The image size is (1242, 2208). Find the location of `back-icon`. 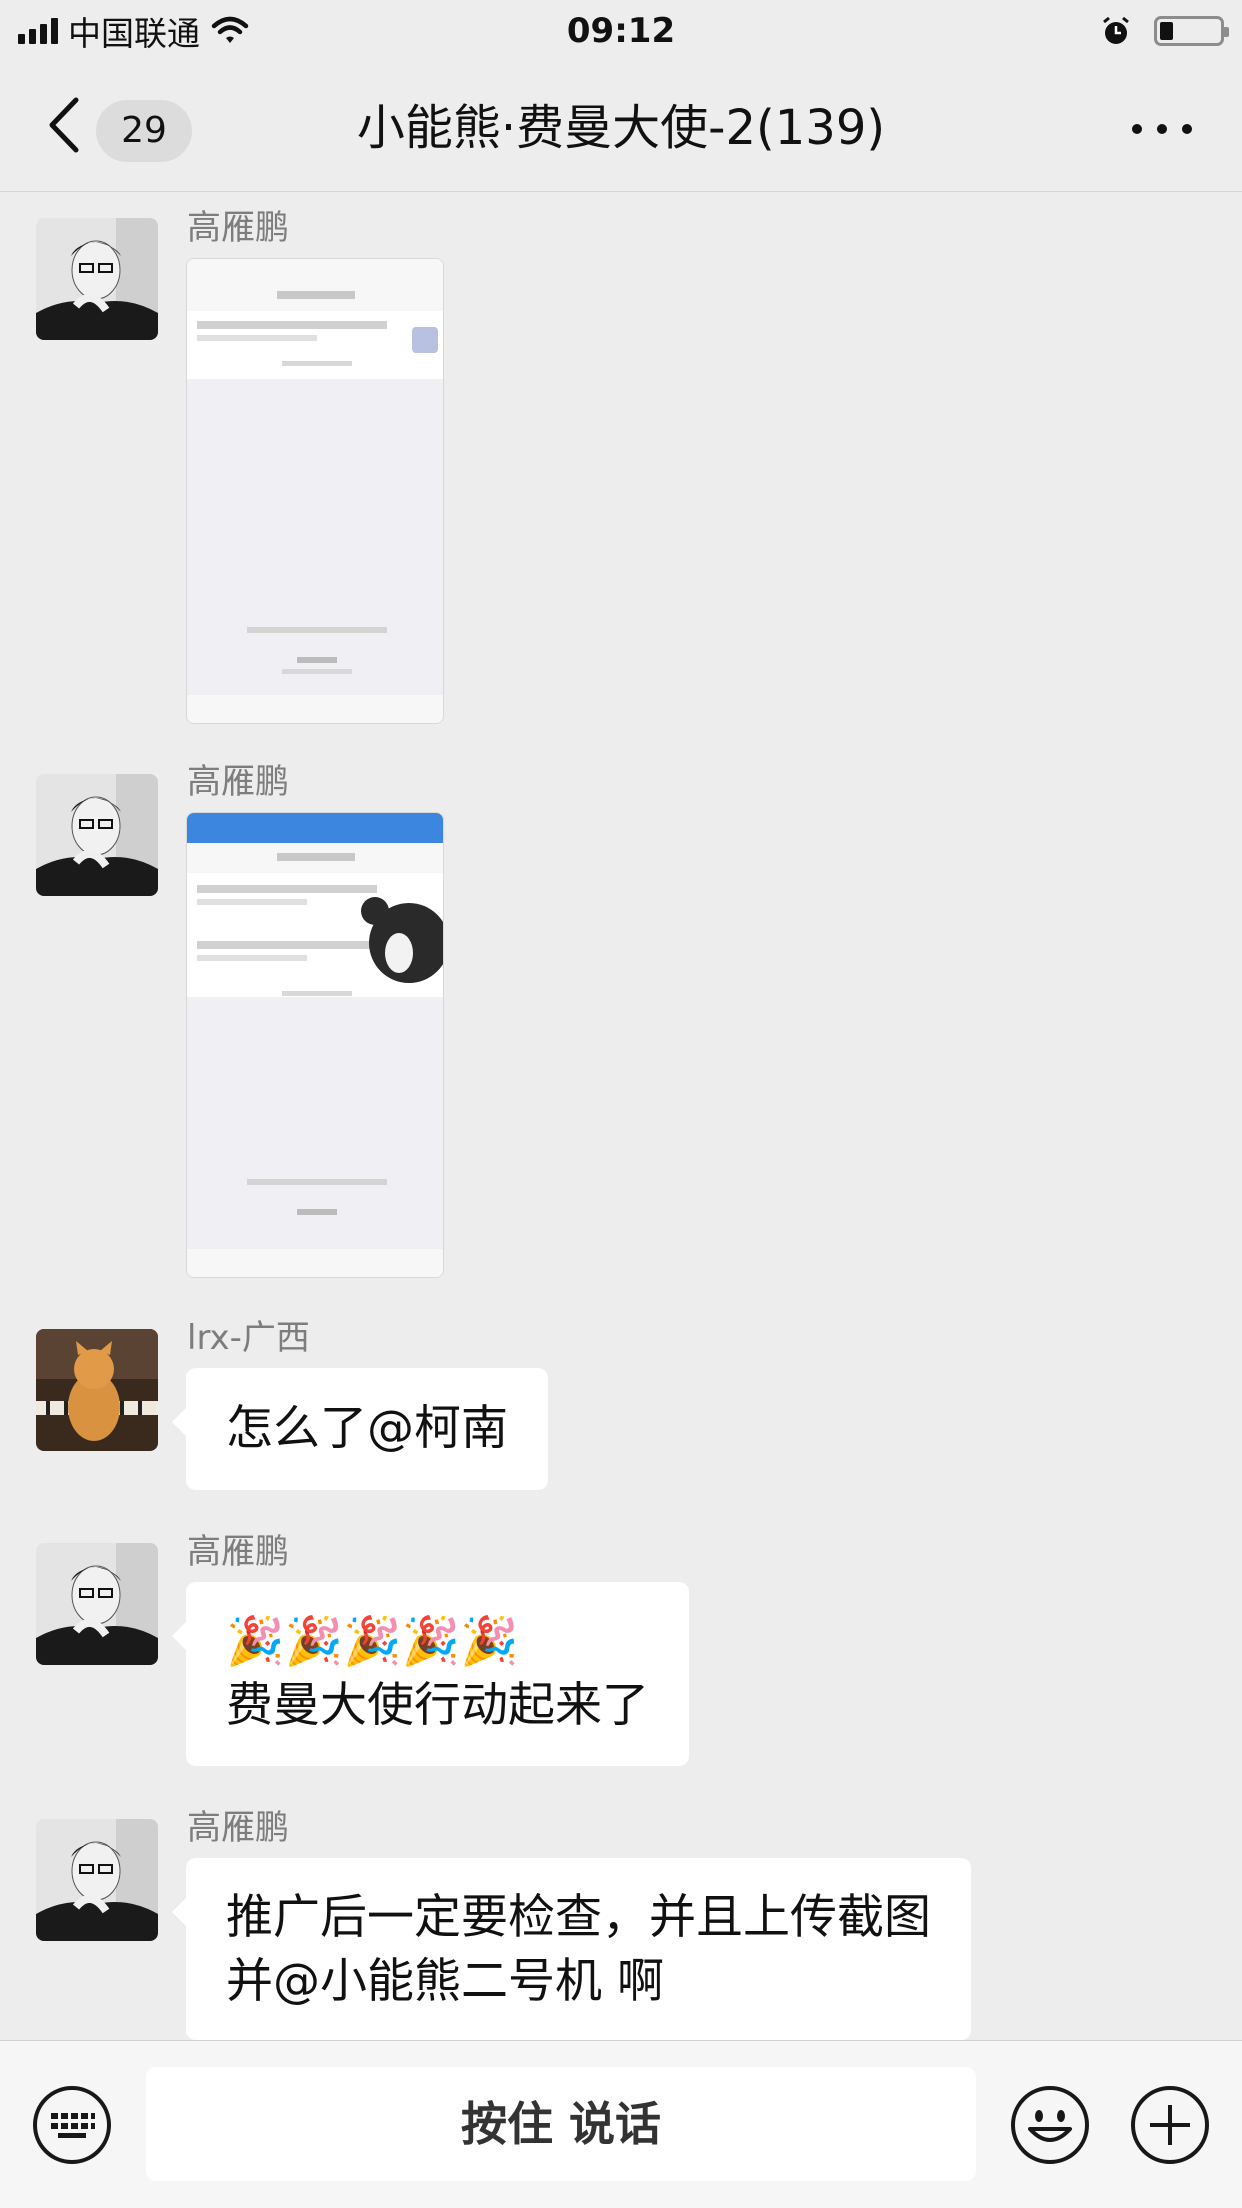

back-icon is located at coordinates (65, 125).